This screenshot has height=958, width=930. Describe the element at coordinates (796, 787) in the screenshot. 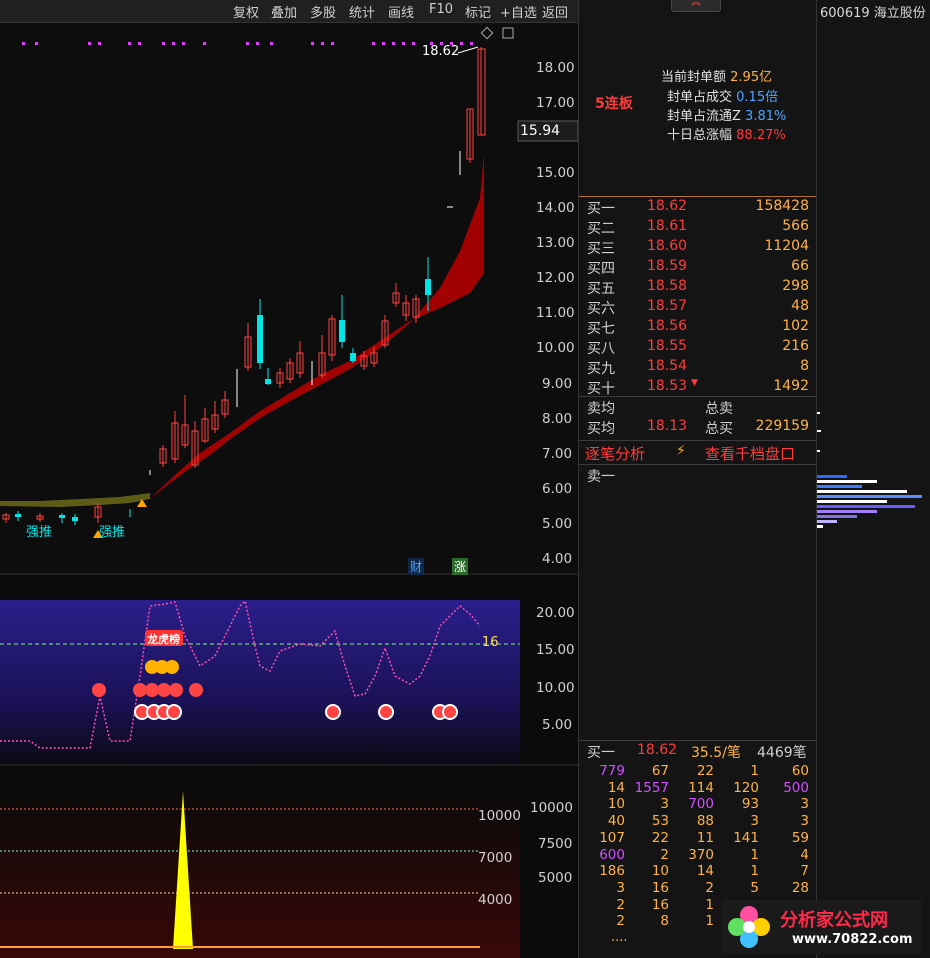

I see `queue-cell: 500` at that location.